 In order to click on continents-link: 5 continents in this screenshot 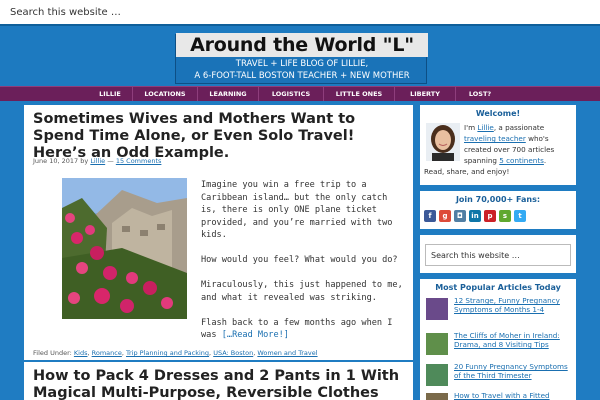, I will do `click(521, 160)`.